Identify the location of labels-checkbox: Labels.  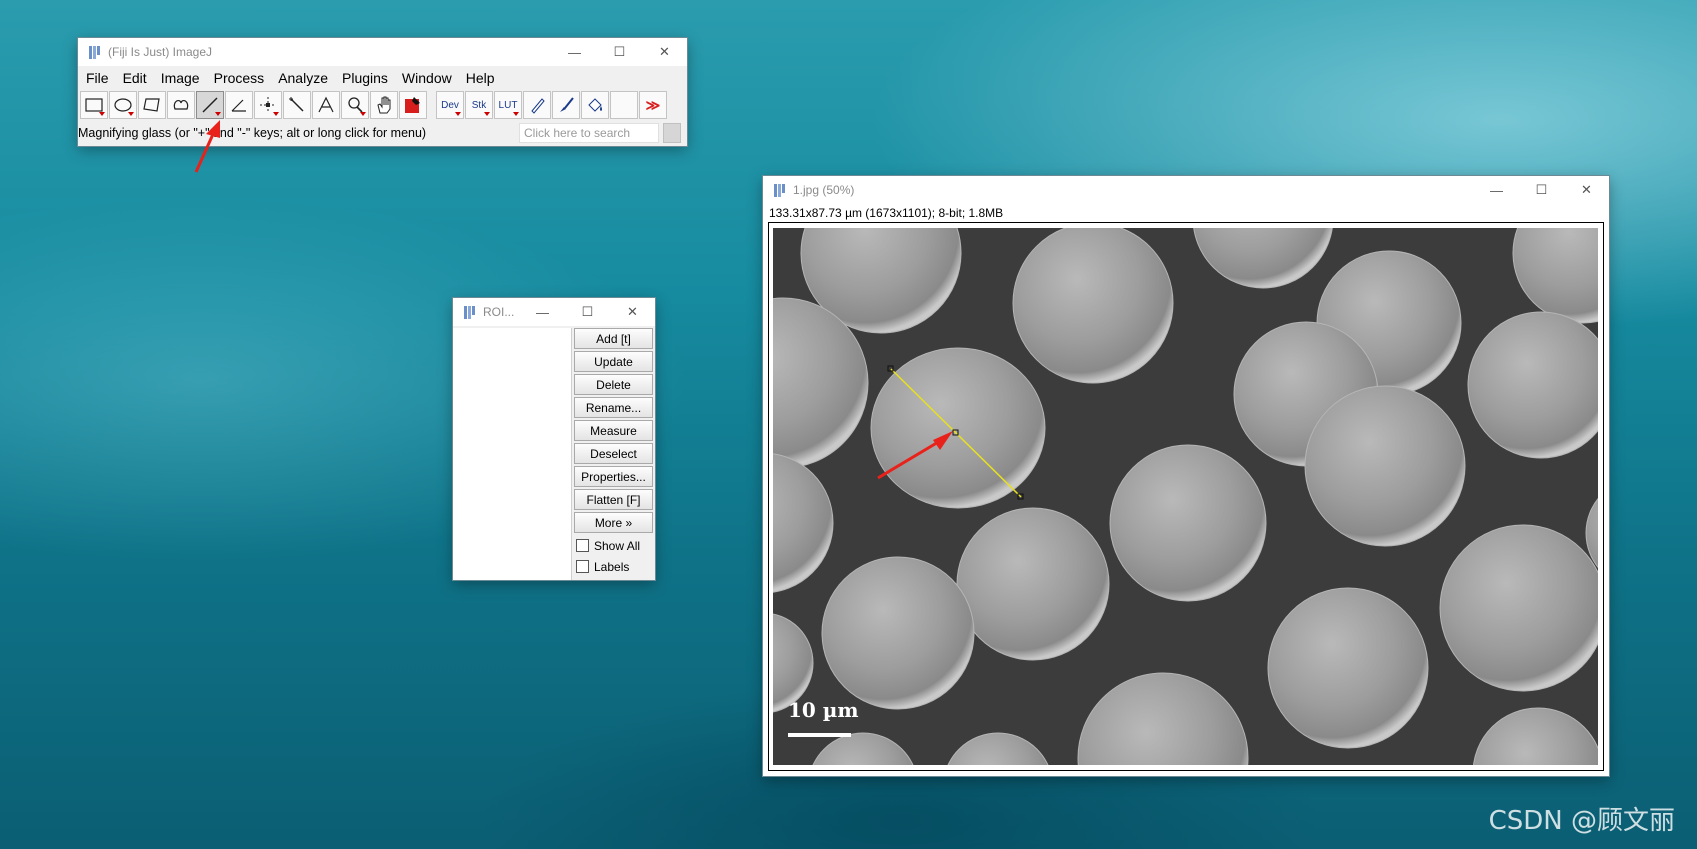
(613, 566).